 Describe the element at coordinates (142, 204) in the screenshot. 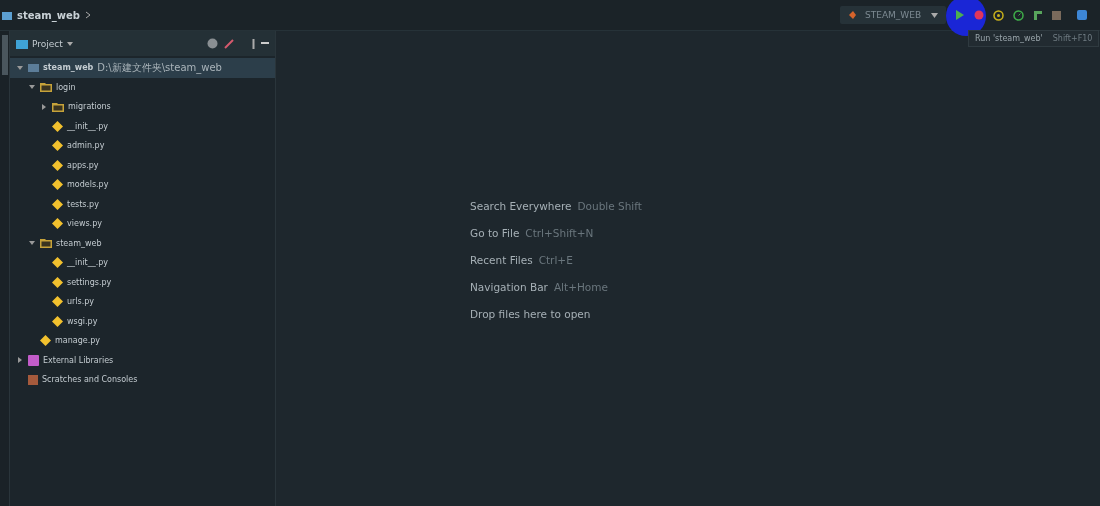

I see `tree-item: tests.py` at that location.